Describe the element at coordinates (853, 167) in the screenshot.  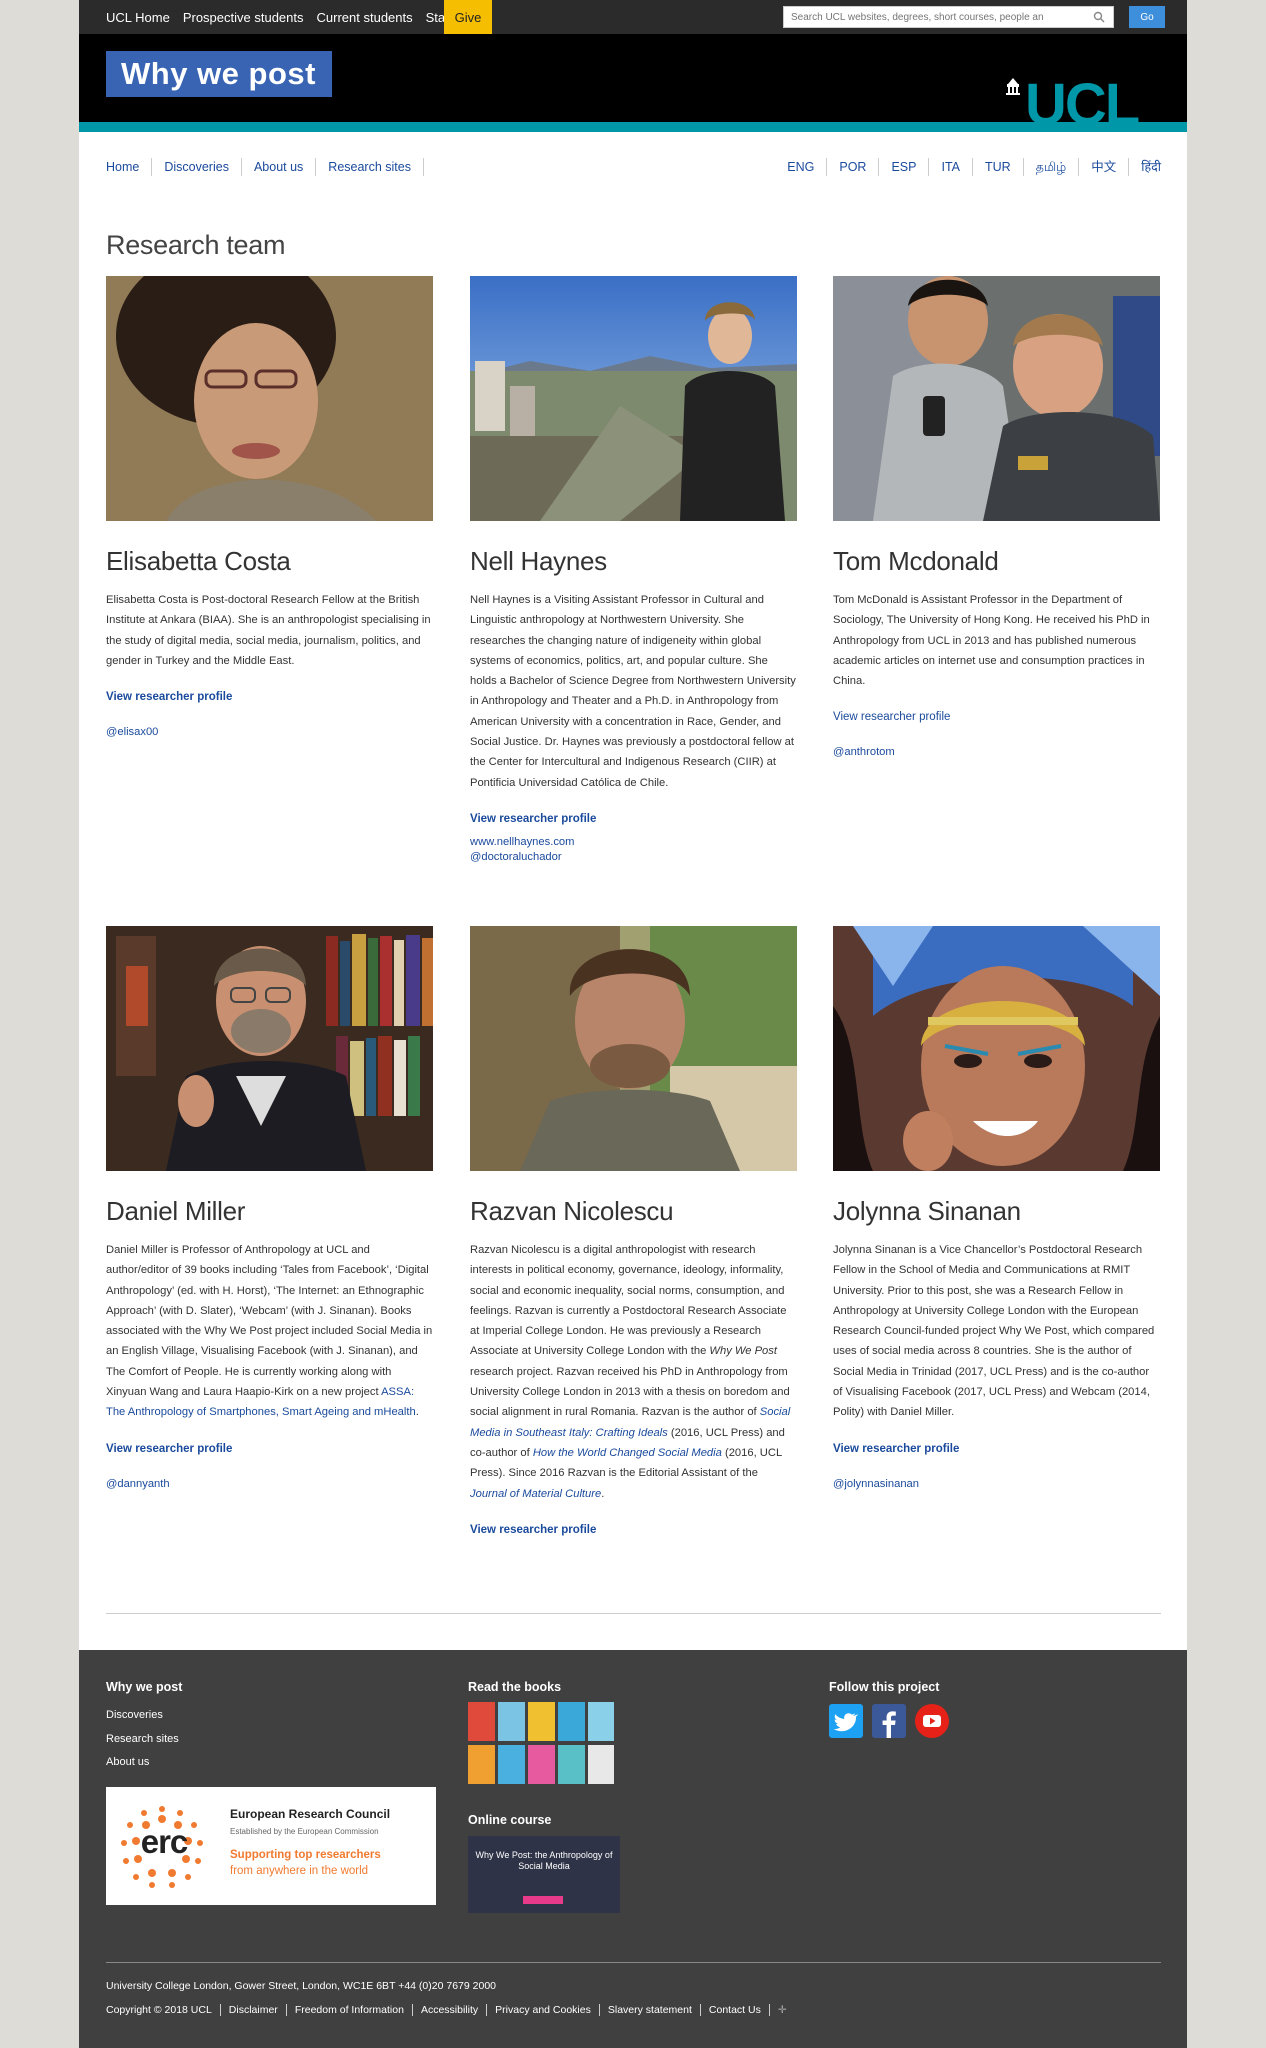
I see `lang-por: POR` at that location.